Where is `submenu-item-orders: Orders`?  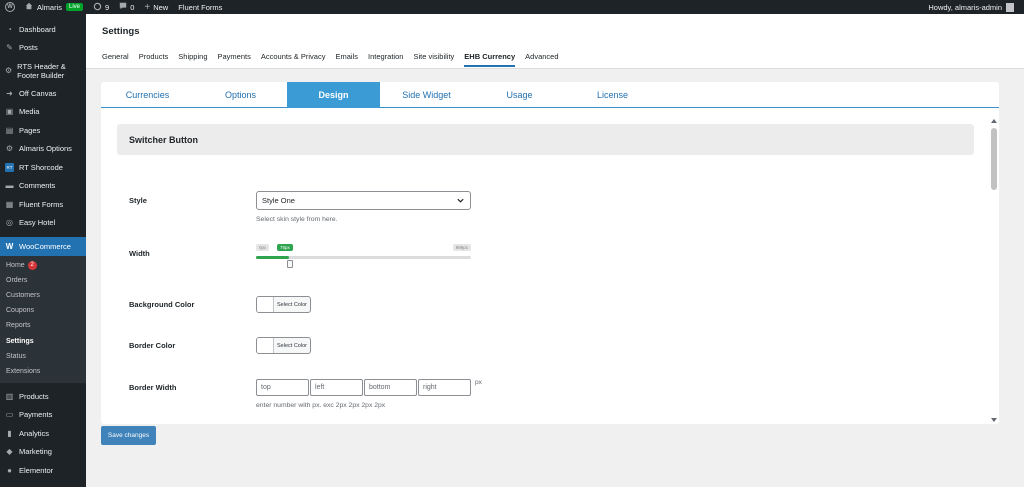 submenu-item-orders: Orders is located at coordinates (43, 280).